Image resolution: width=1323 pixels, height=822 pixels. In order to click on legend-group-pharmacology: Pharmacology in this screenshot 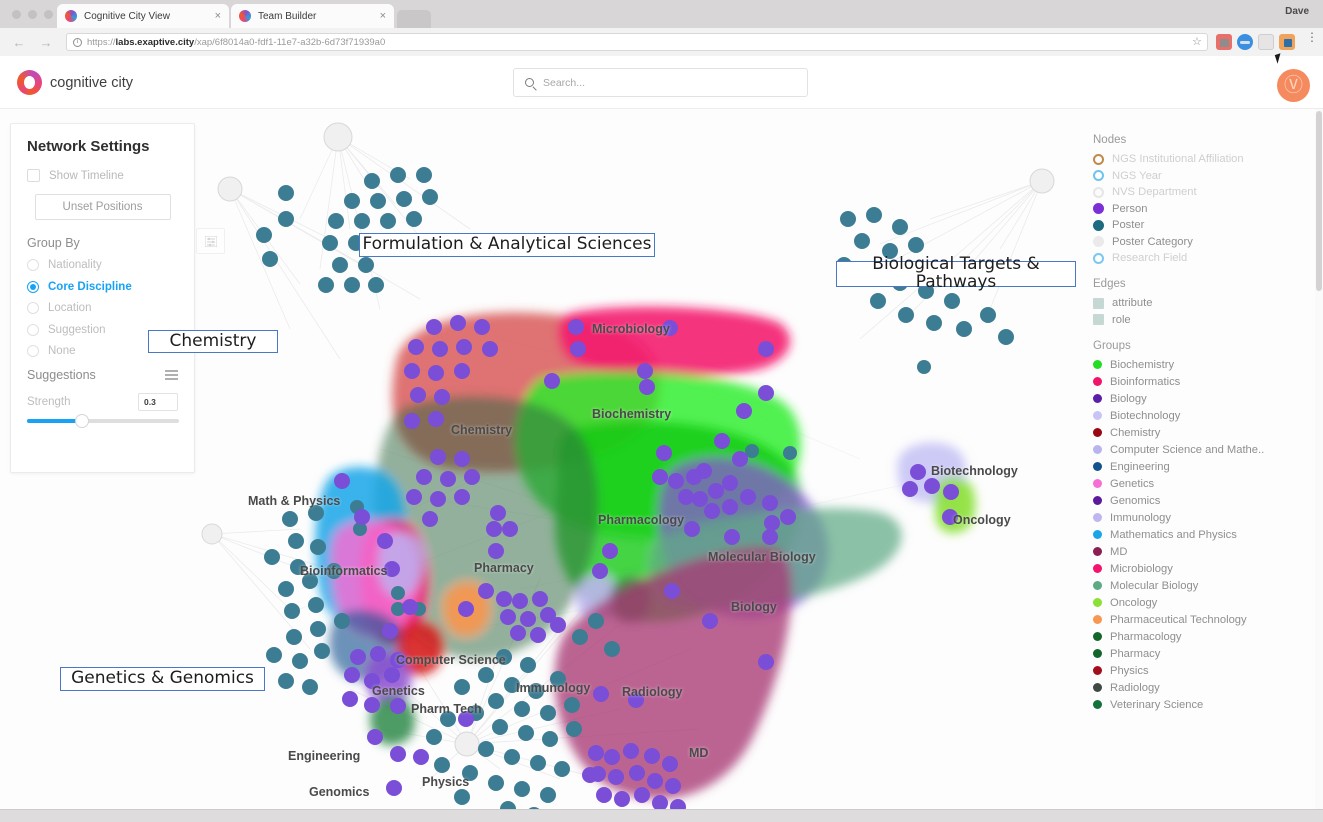, I will do `click(1200, 637)`.